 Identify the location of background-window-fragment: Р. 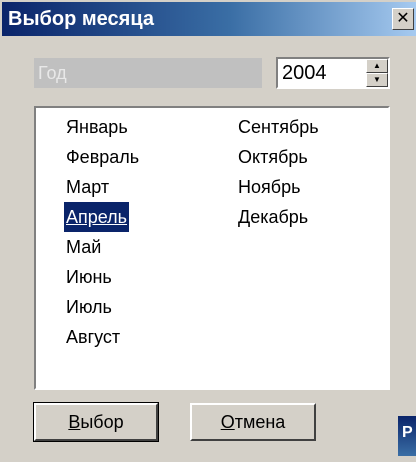
(407, 436).